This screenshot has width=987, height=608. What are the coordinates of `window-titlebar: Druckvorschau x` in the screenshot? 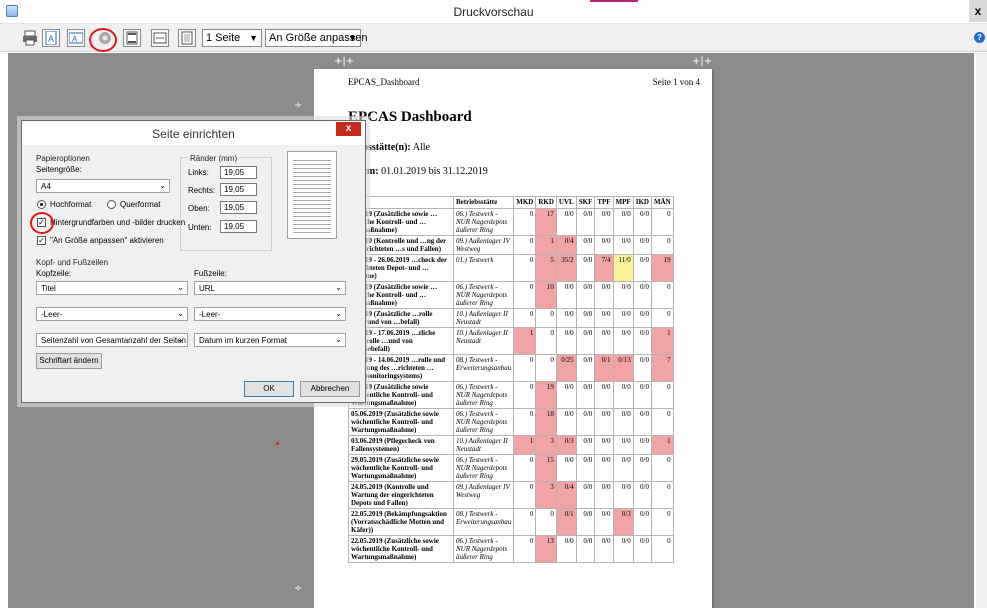 It's located at (493, 12).